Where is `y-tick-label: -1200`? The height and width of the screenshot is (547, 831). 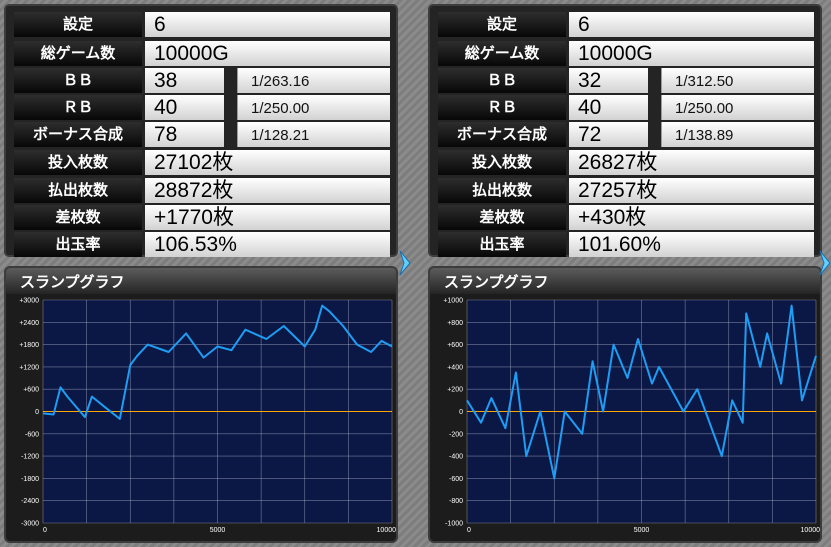 y-tick-label: -1200 is located at coordinates (30, 457).